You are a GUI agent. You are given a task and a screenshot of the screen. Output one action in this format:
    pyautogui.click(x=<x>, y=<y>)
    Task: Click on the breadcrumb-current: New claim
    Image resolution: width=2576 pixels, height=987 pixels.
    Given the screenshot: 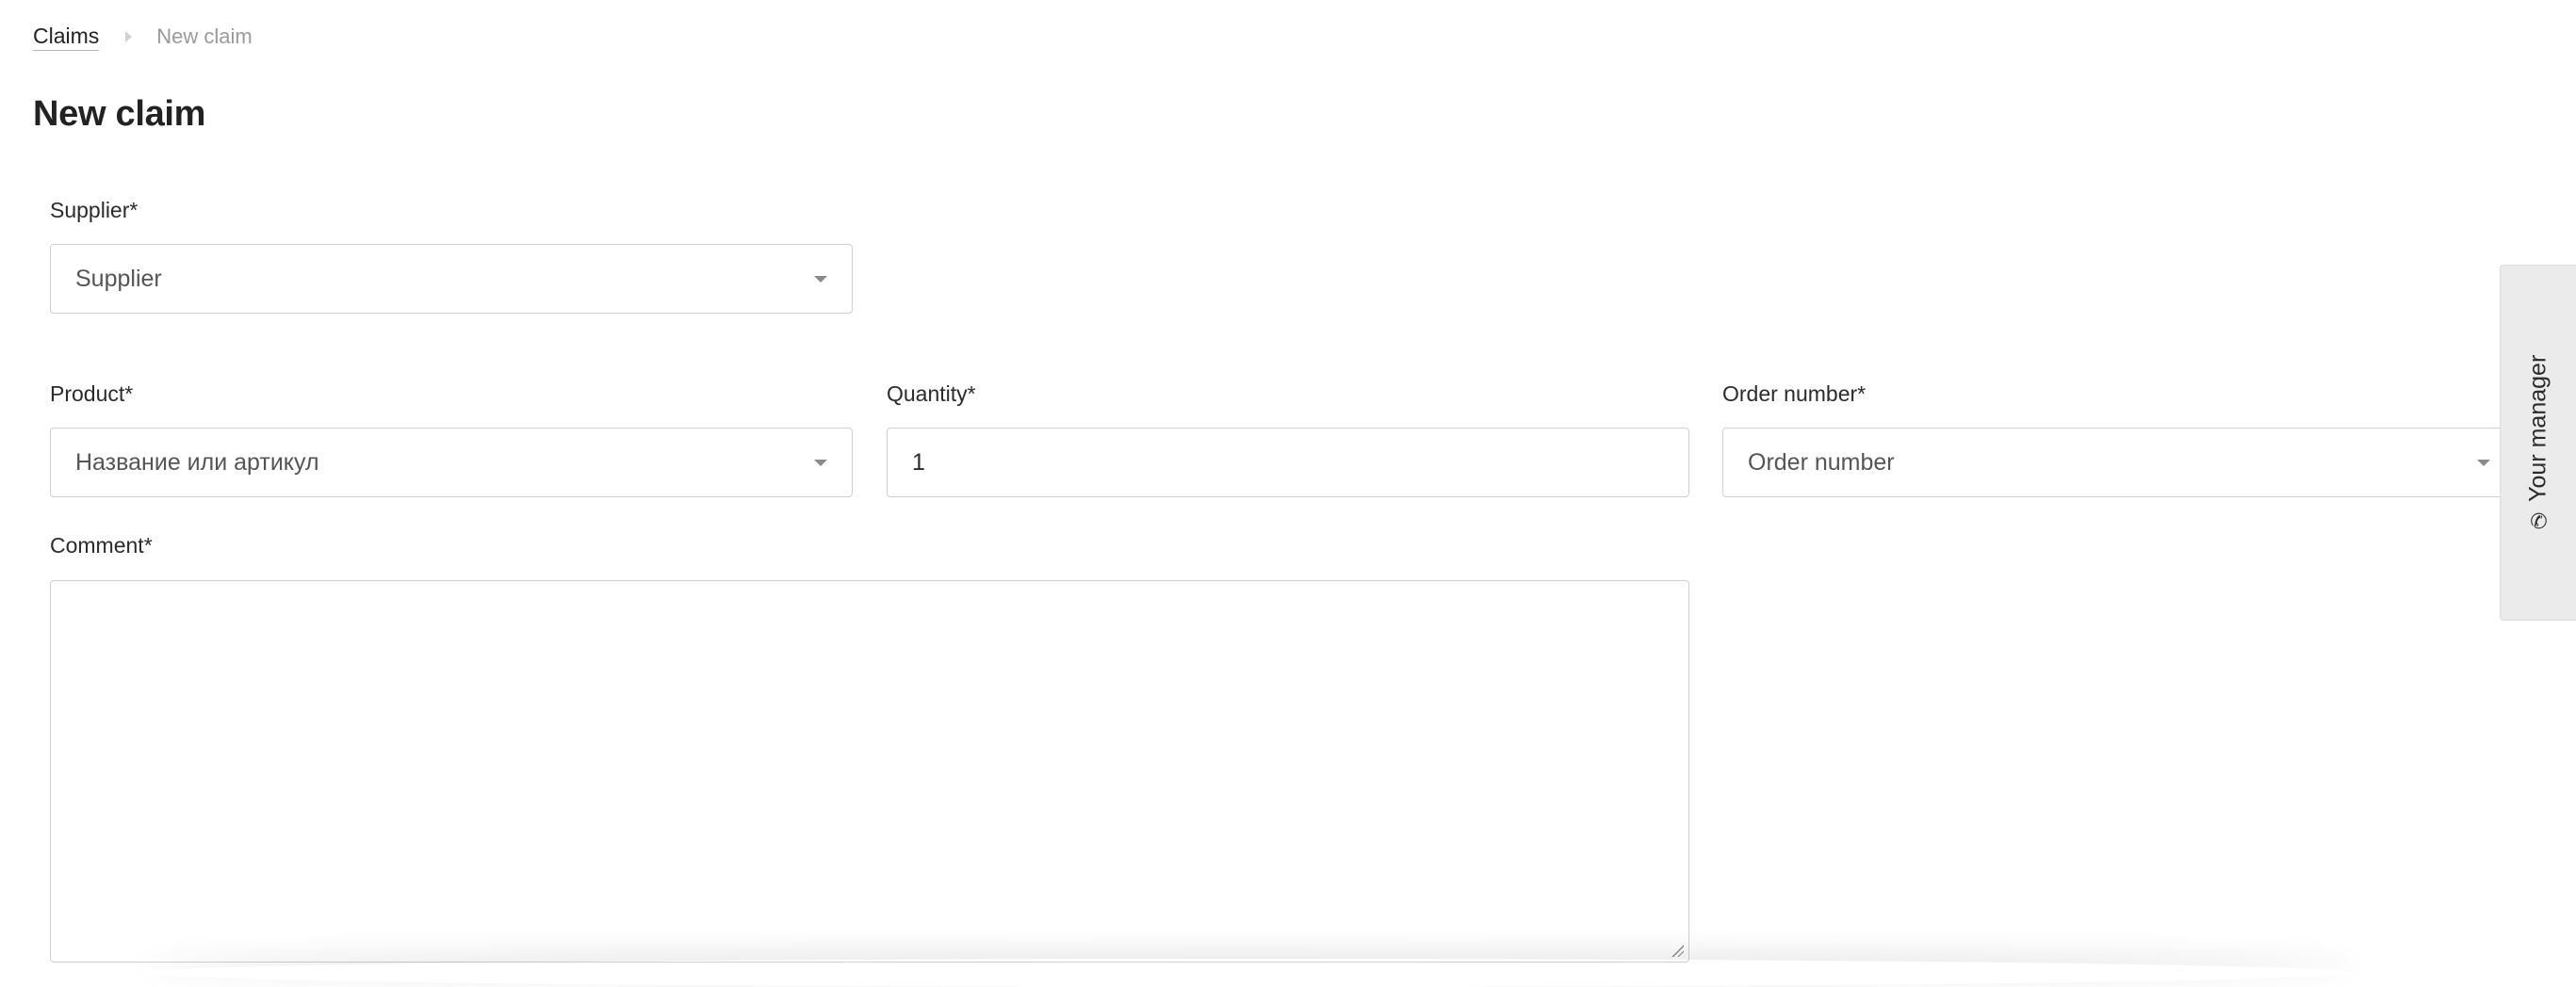 What is the action you would take?
    pyautogui.click(x=204, y=36)
    